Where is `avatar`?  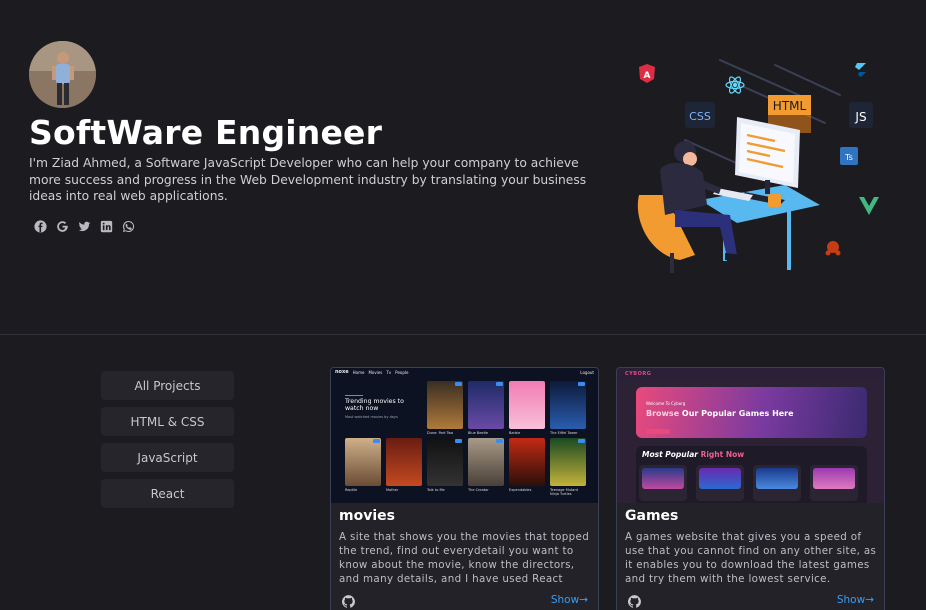 avatar is located at coordinates (62, 74).